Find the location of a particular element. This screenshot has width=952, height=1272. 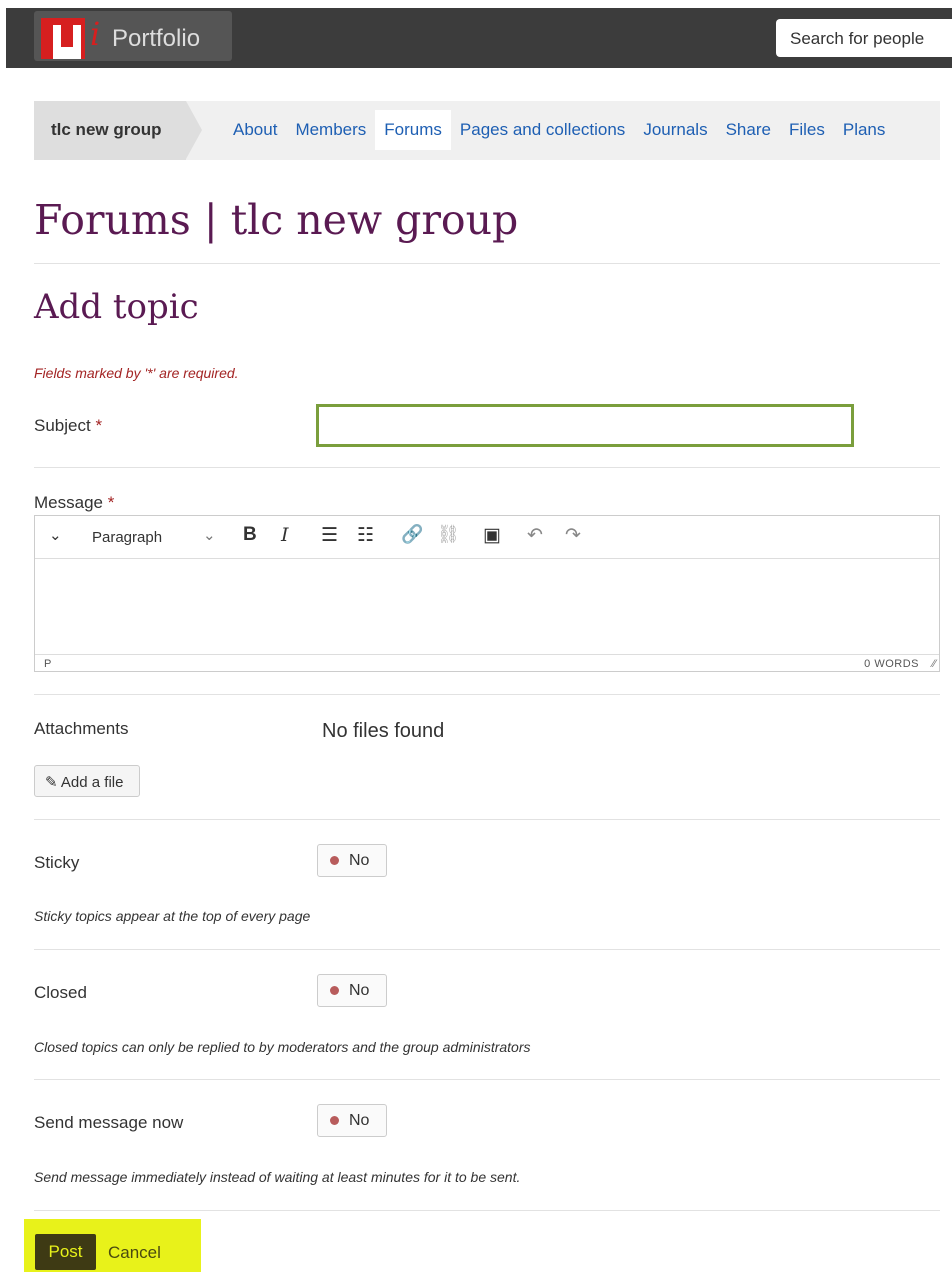

group-name-tab: tlc new group is located at coordinates (110, 130).